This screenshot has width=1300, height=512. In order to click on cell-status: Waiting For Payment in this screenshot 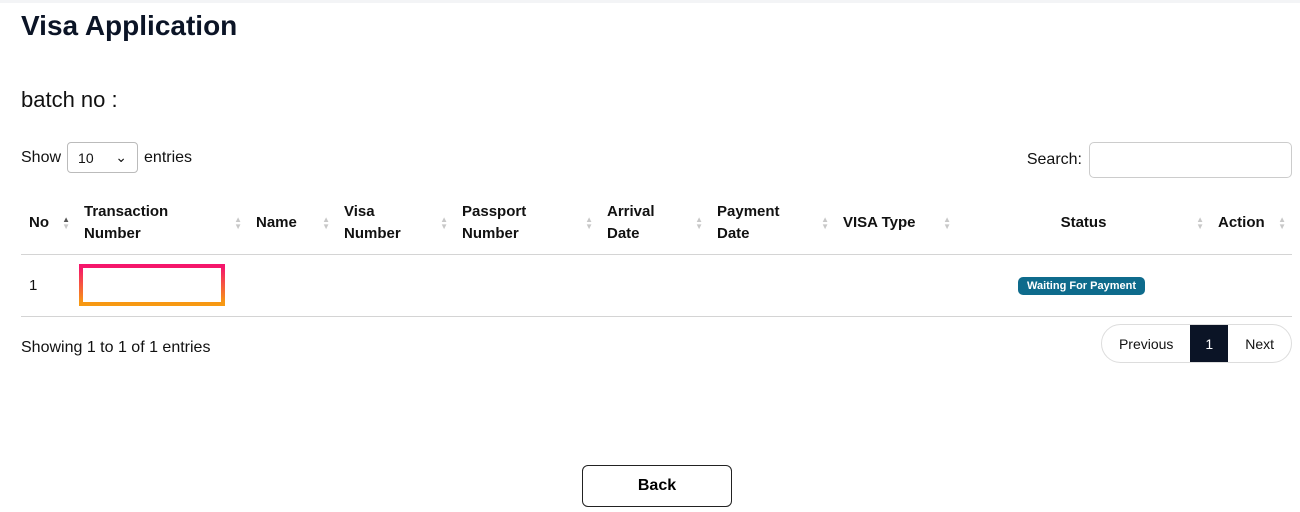, I will do `click(1083, 285)`.